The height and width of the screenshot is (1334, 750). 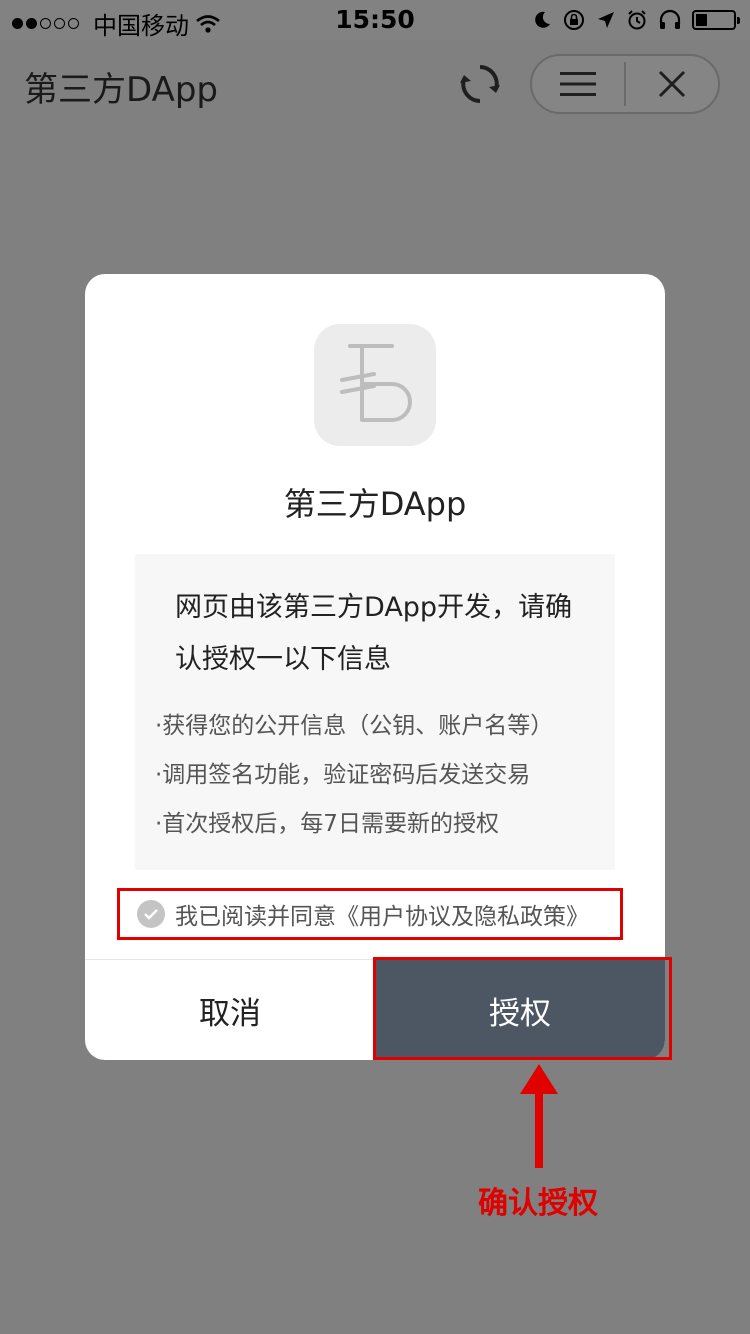 What do you see at coordinates (375, 504) in the screenshot?
I see `dapp-name: 第三方DApp` at bounding box center [375, 504].